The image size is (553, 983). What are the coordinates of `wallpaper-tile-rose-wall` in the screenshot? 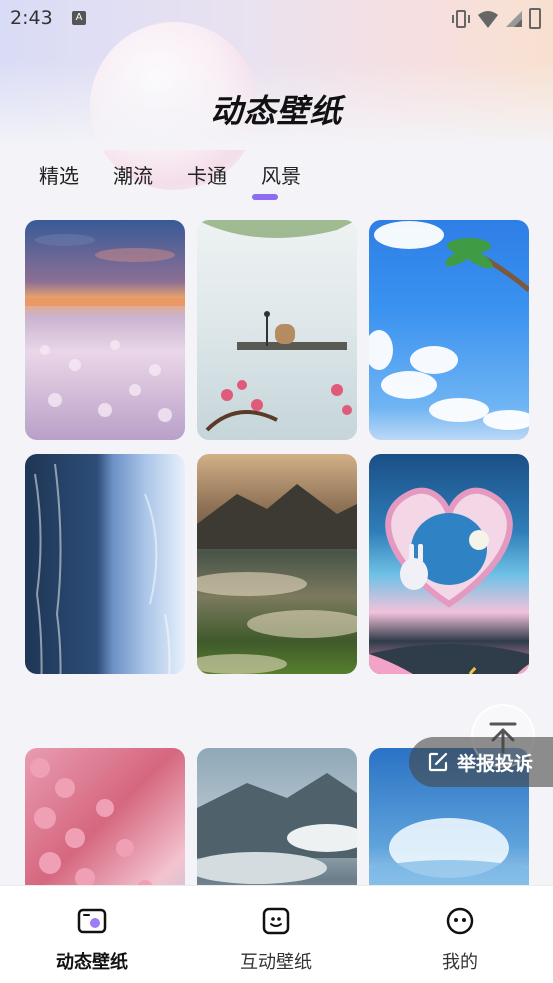 It's located at (105, 816).